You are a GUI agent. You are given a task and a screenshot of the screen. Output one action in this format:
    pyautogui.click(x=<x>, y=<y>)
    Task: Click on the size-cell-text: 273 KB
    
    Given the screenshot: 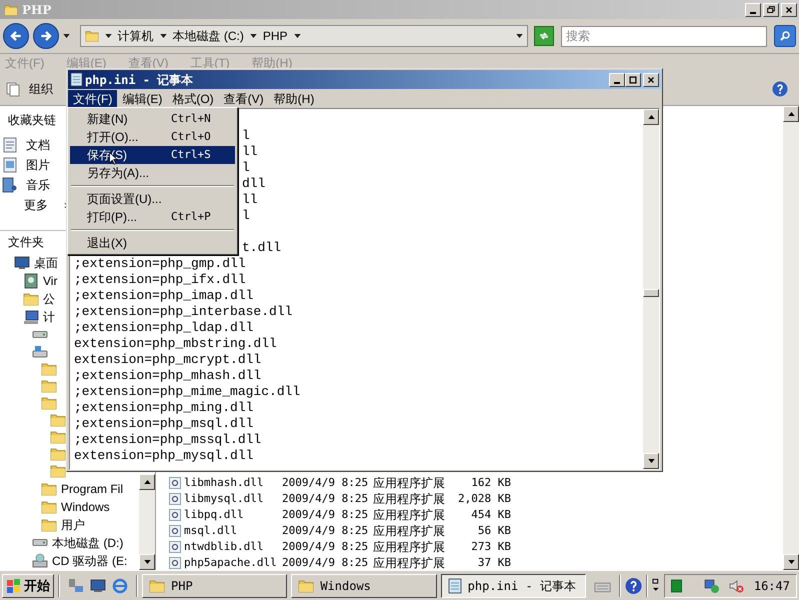 What is the action you would take?
    pyautogui.click(x=490, y=546)
    